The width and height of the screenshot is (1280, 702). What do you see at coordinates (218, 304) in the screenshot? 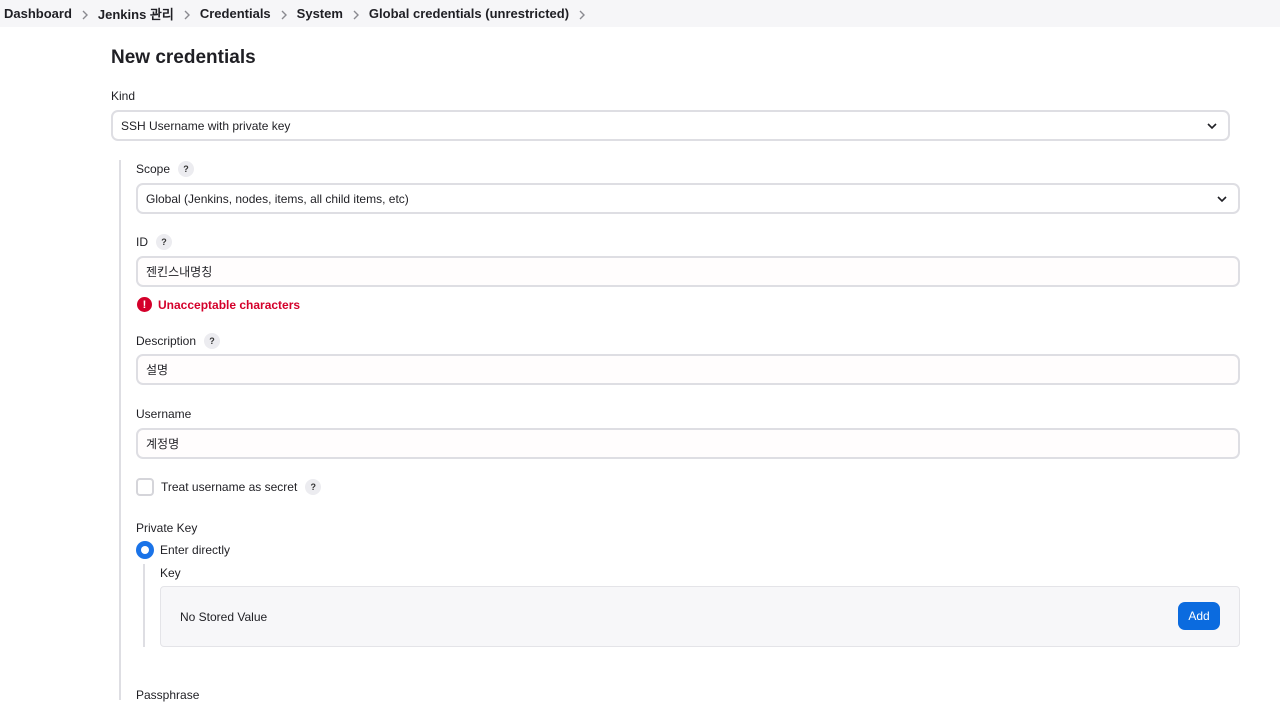
I see `id-error-message: ! Unacceptable characters` at bounding box center [218, 304].